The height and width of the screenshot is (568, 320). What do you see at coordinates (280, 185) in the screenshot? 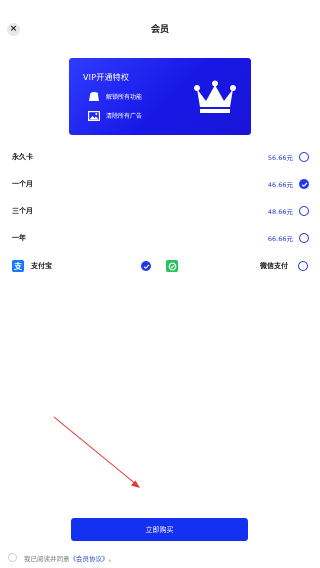
I see `plan-price: 46.66元` at bounding box center [280, 185].